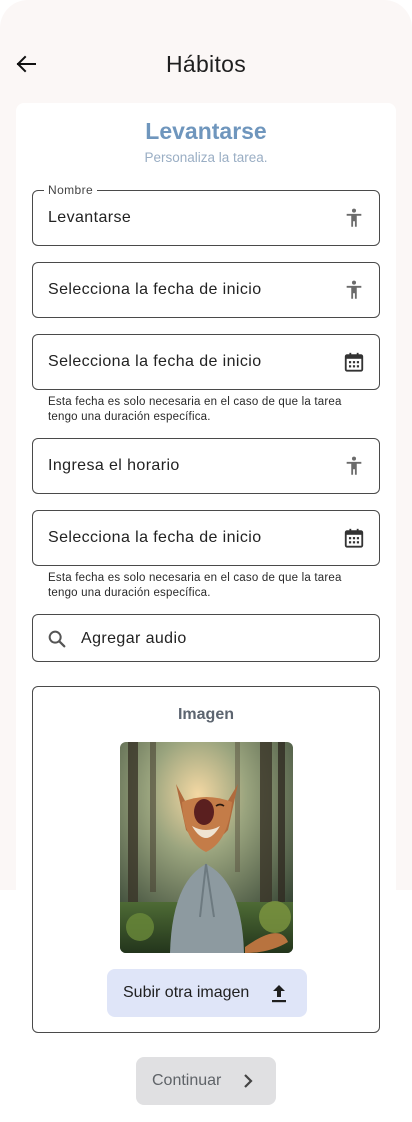 The height and width of the screenshot is (1122, 412). What do you see at coordinates (206, 638) in the screenshot?
I see `audio-search-input: Agregar audio` at bounding box center [206, 638].